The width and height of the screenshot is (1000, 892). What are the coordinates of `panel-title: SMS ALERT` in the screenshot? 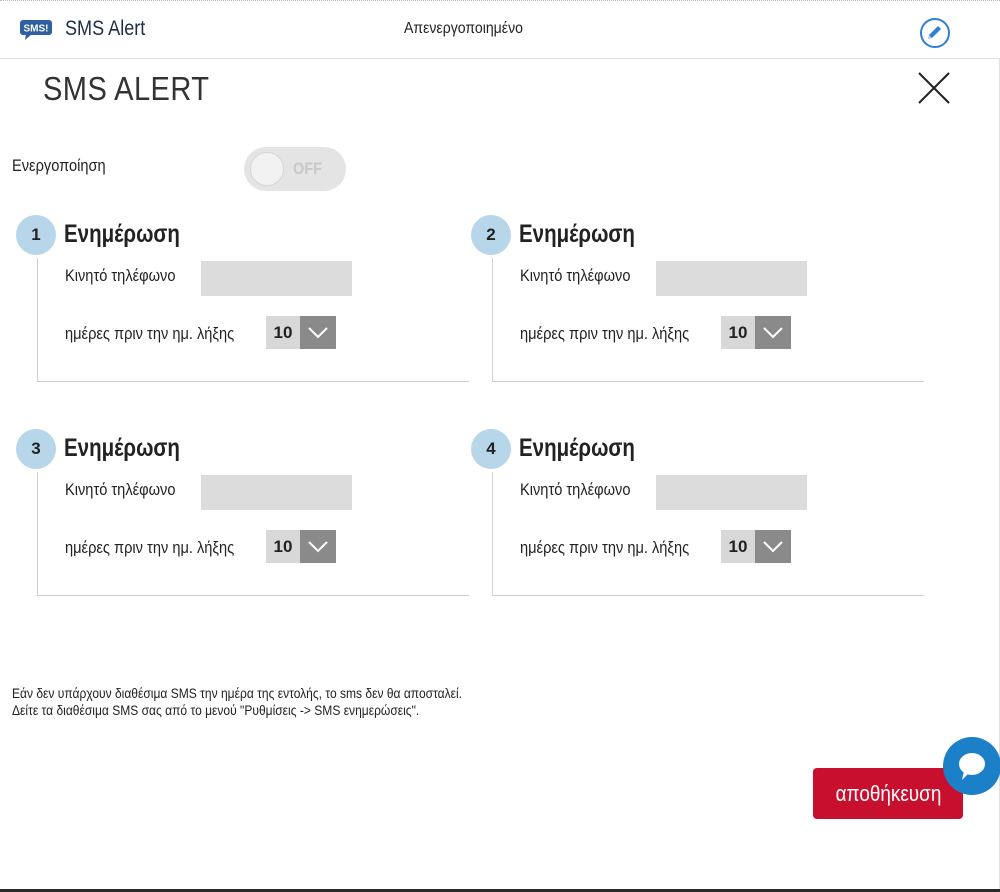 It's located at (126, 88).